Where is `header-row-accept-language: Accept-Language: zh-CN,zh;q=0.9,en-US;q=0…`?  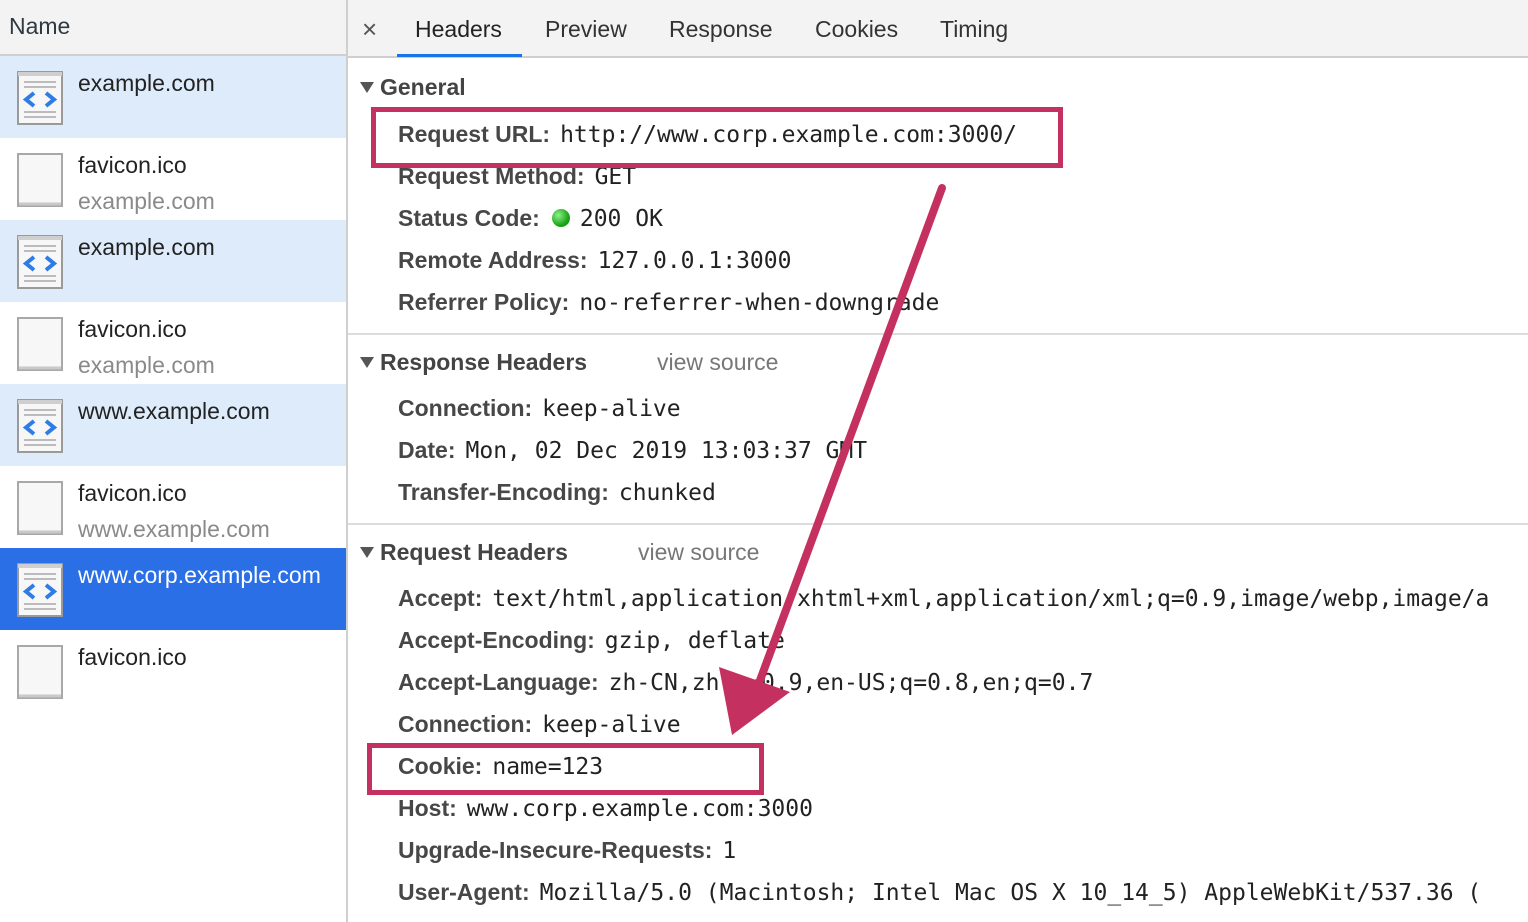 header-row-accept-language: Accept-Language: zh-CN,zh;q=0.9,en-US;q=0… is located at coordinates (745, 682).